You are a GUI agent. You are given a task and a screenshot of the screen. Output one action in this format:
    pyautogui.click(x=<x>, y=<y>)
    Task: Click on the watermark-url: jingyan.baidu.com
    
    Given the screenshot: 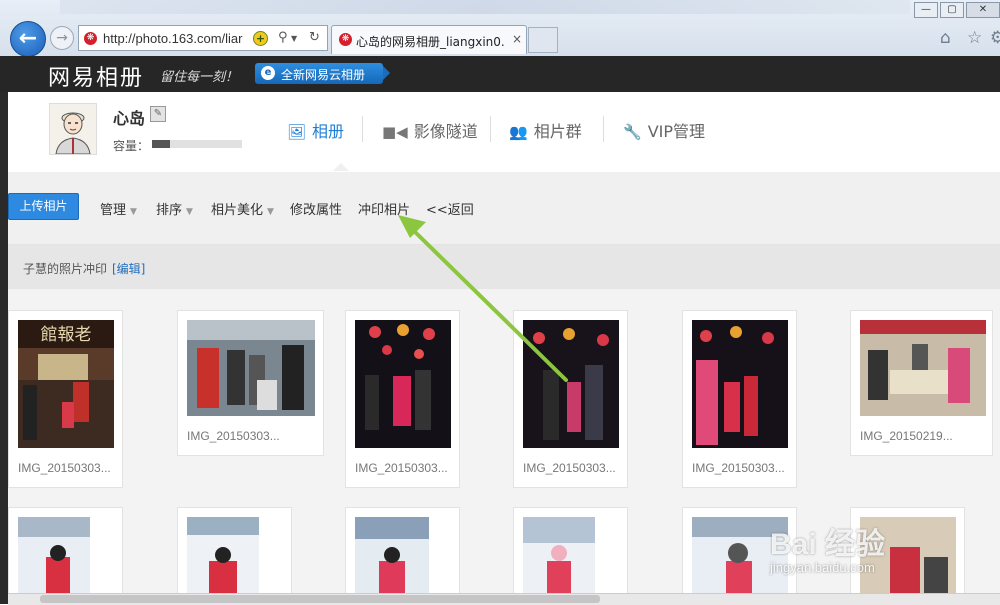 What is the action you would take?
    pyautogui.click(x=822, y=567)
    